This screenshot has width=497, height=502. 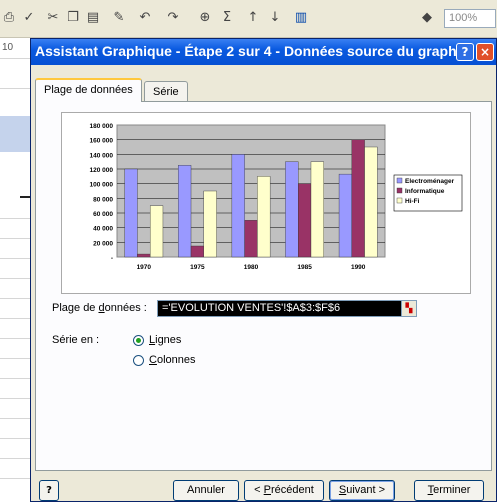 I want to click on cancel-button: Annuler, so click(x=206, y=490).